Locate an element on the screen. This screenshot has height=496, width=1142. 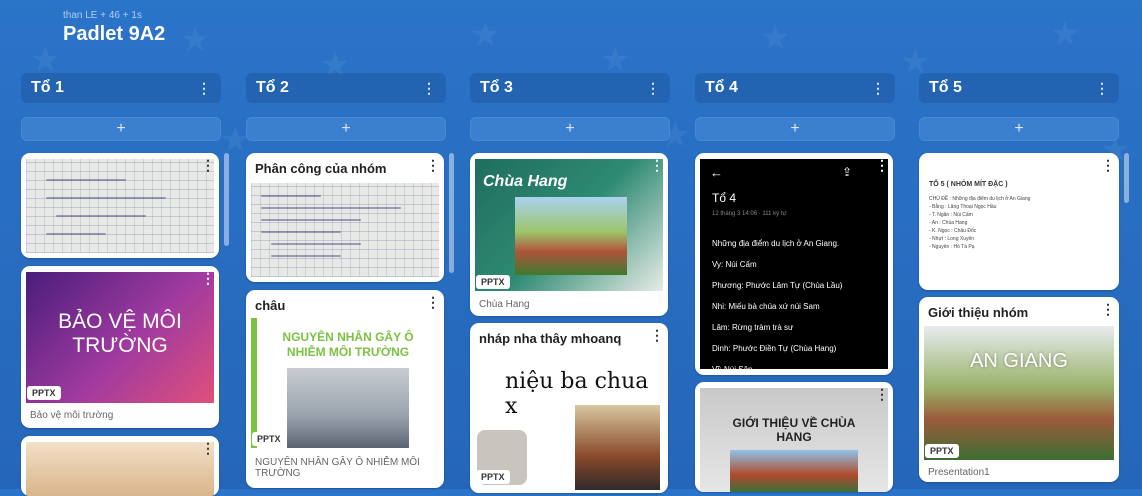
temple-gate-image is located at coordinates (794, 471).